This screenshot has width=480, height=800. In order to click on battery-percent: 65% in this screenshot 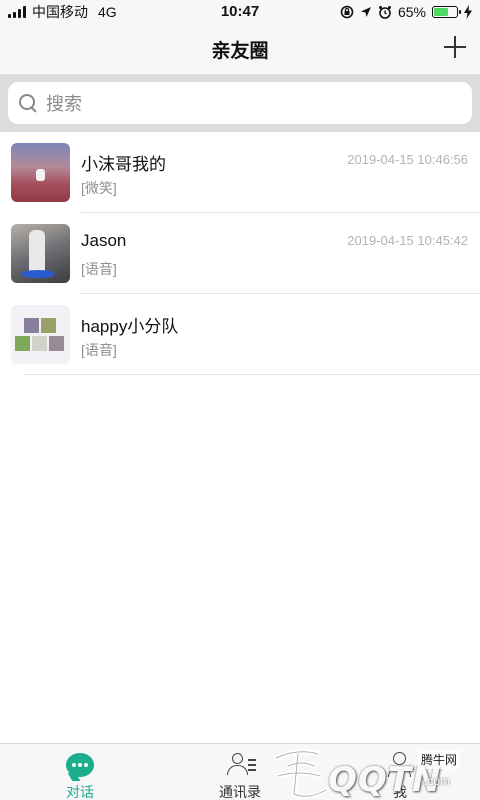, I will do `click(411, 12)`.